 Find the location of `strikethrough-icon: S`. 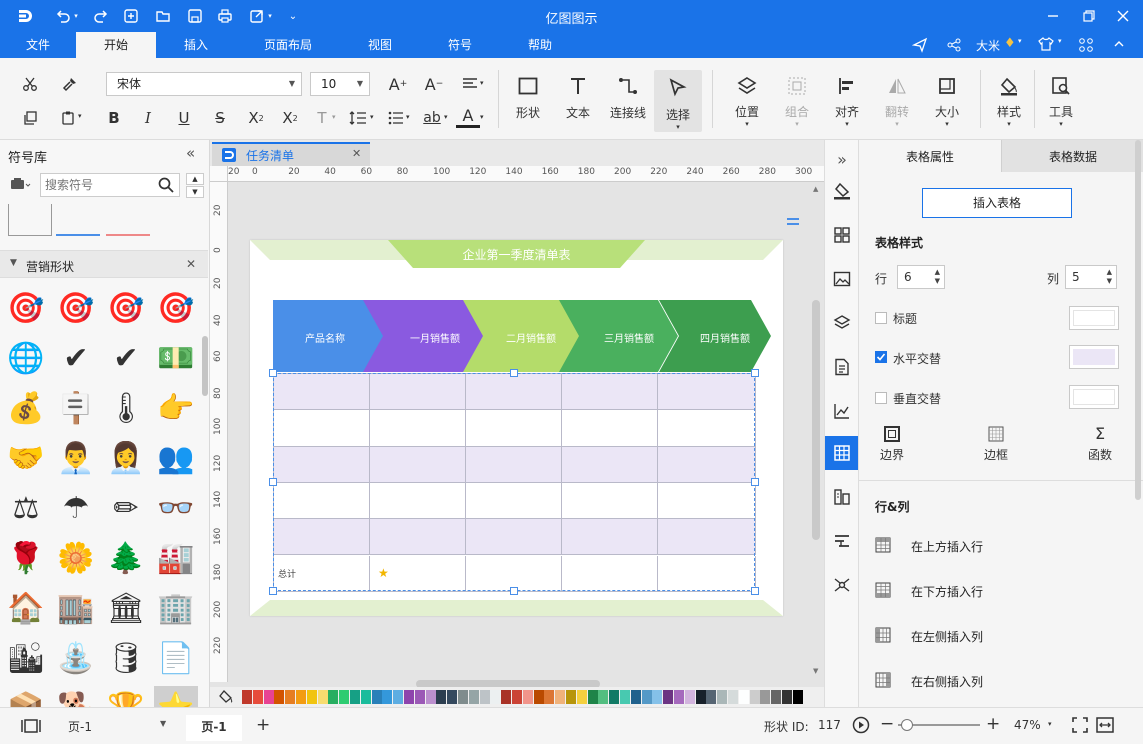

strikethrough-icon: S is located at coordinates (220, 118).